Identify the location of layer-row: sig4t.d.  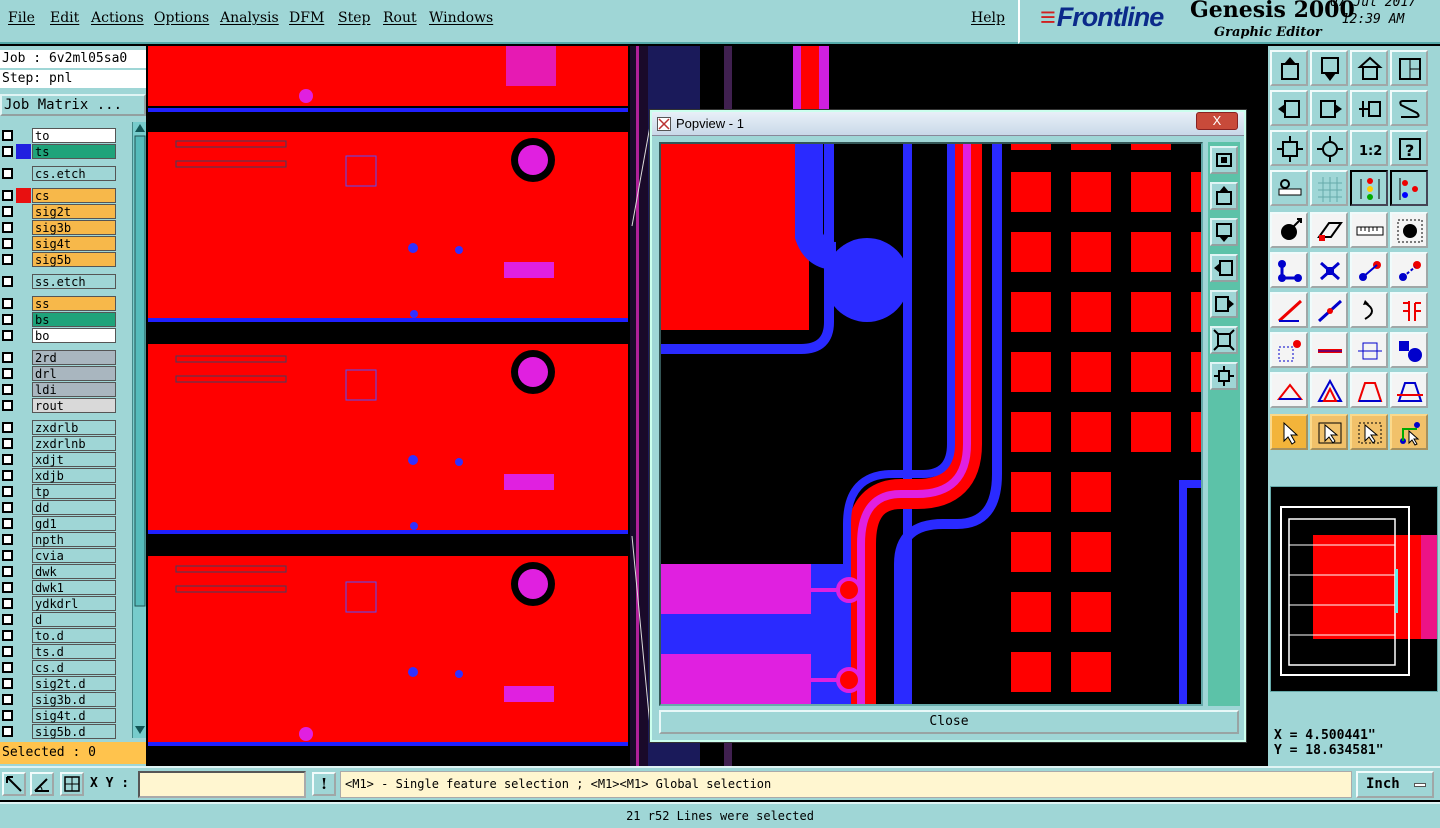
(59, 715).